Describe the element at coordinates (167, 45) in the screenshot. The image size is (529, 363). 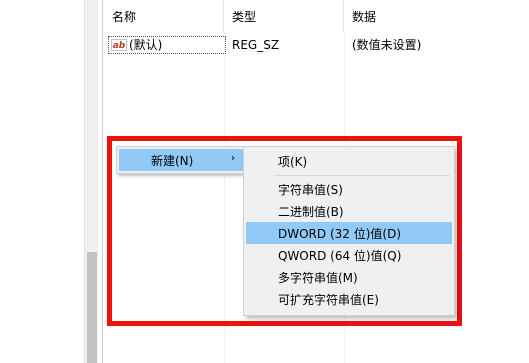
I see `value-name-cell: ab (默认)` at that location.